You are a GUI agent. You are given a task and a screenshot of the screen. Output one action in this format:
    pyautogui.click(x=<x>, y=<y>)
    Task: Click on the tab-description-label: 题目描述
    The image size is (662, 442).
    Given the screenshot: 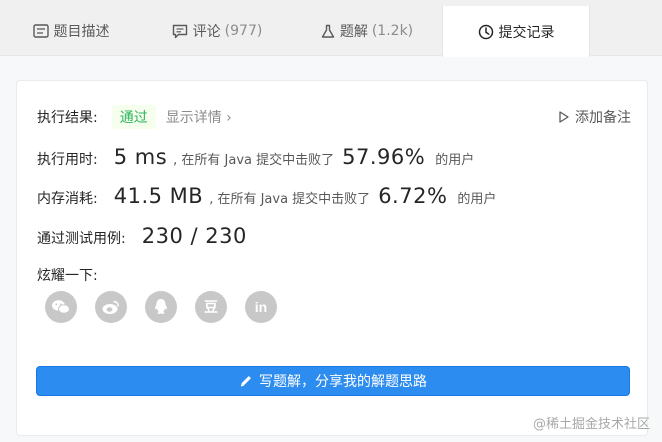 What is the action you would take?
    pyautogui.click(x=81, y=32)
    